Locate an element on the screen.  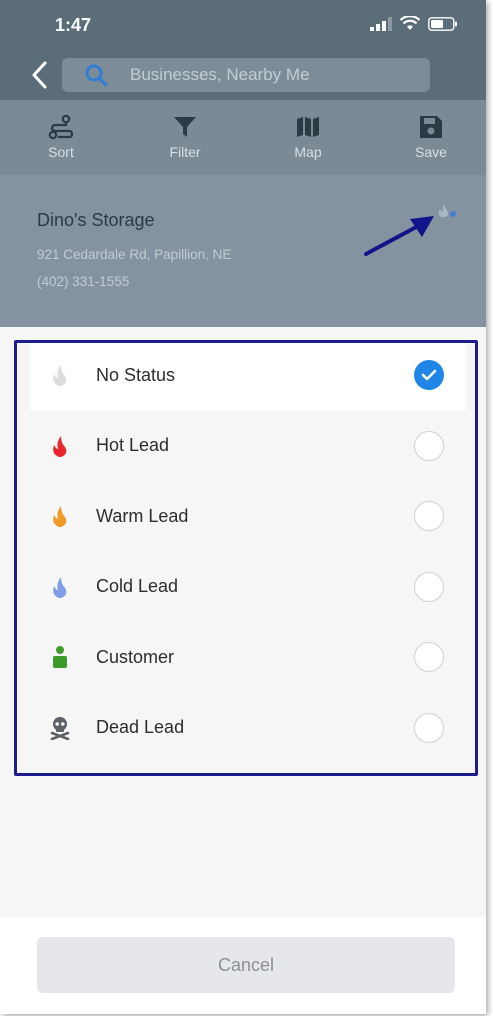
search-icon is located at coordinates (96, 75).